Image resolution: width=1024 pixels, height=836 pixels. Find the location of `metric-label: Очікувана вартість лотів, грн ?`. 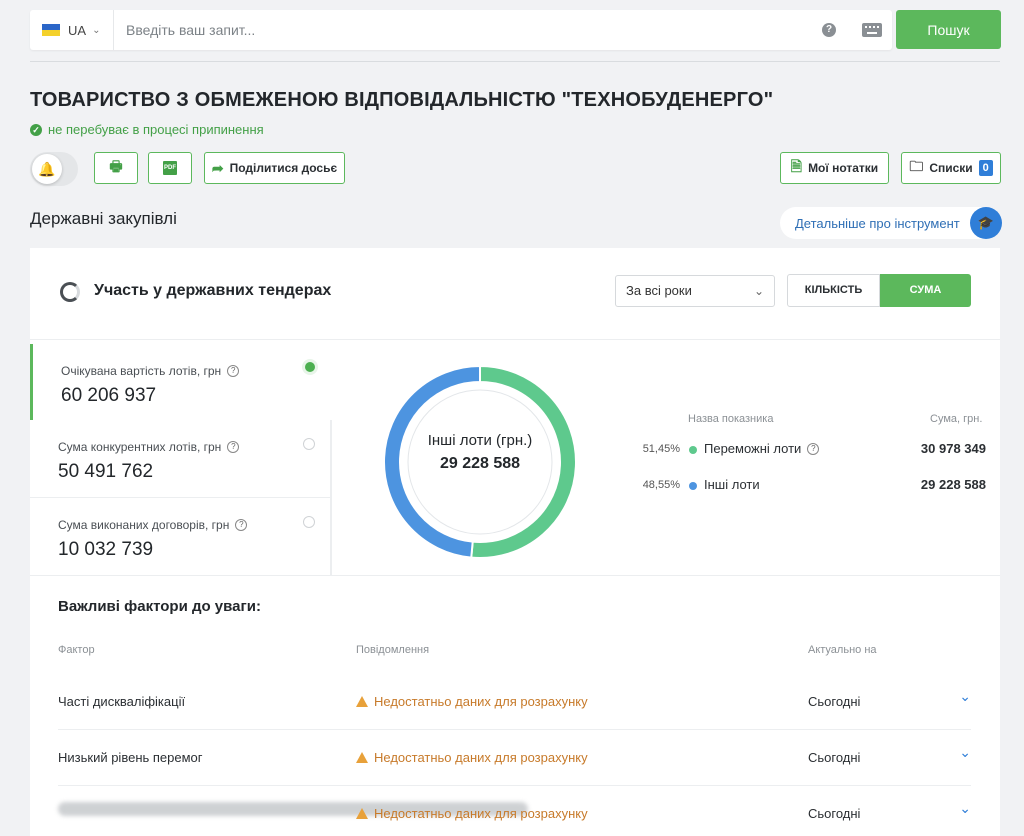

metric-label: Очікувана вартість лотів, грн ? is located at coordinates (150, 371).